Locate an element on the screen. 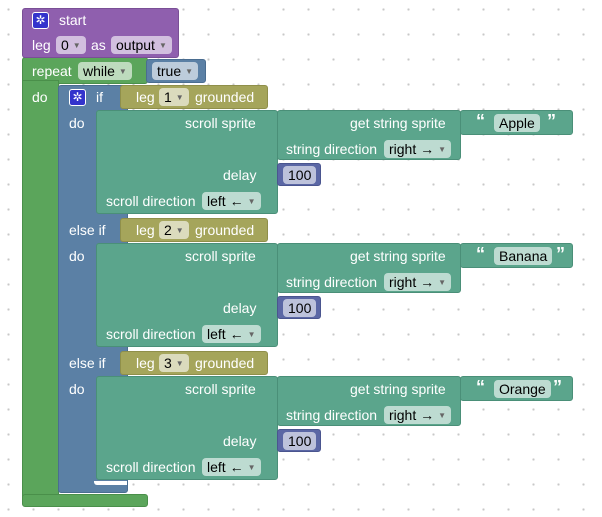 The width and height of the screenshot is (602, 517). mode-dropdown: output ▼ is located at coordinates (141, 45).